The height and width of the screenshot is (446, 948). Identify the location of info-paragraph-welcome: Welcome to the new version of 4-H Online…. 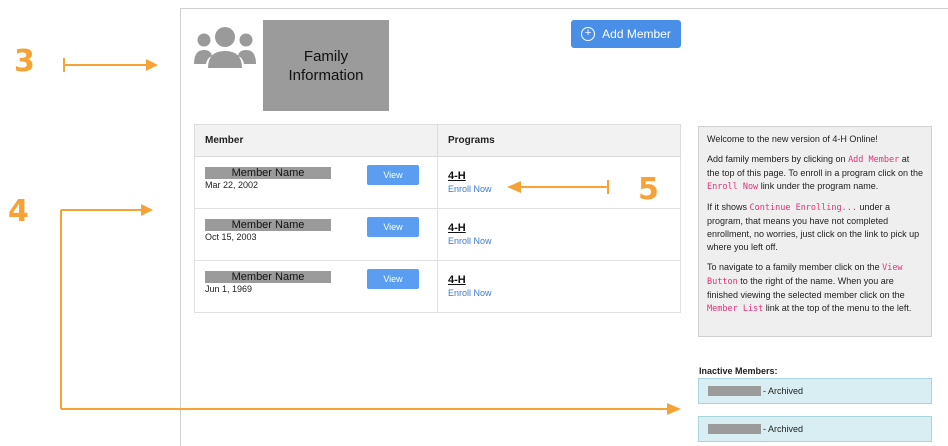
(792, 139).